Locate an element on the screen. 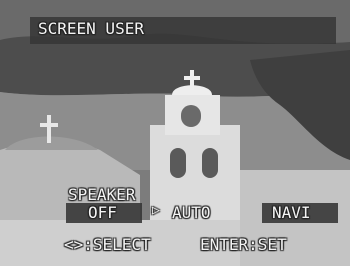  option-off: OFF is located at coordinates (102, 212).